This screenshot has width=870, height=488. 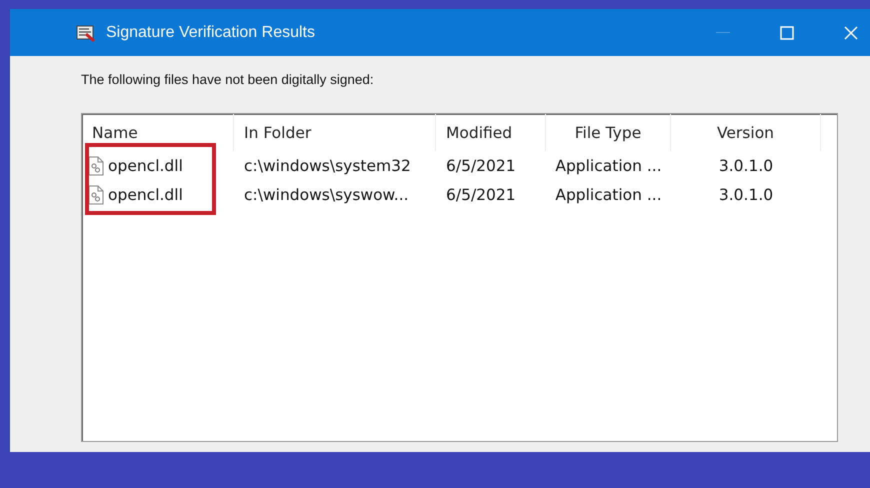 I want to click on app-icon, so click(x=86, y=33).